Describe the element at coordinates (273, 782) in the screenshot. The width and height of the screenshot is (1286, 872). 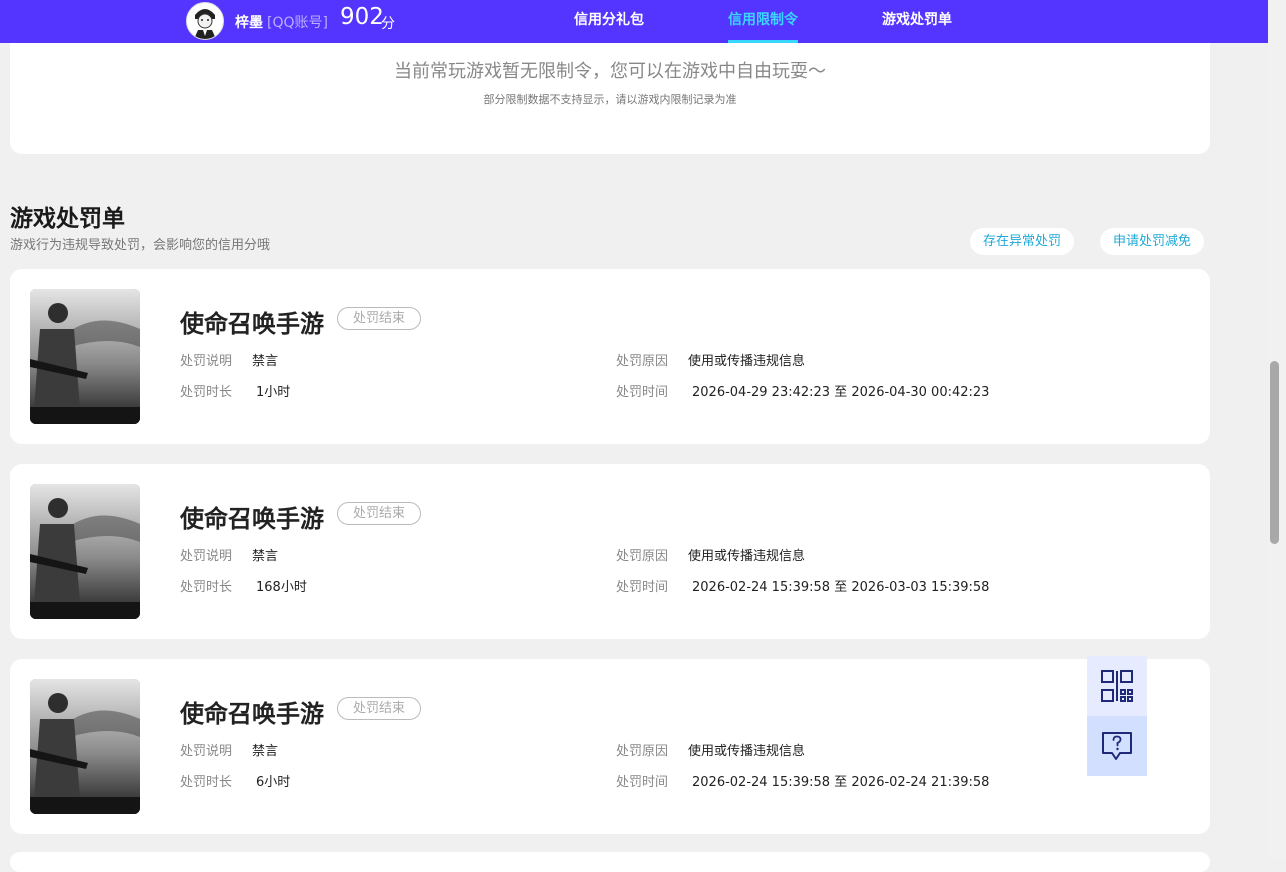
I see `penalty-duration-value: 6小时` at that location.